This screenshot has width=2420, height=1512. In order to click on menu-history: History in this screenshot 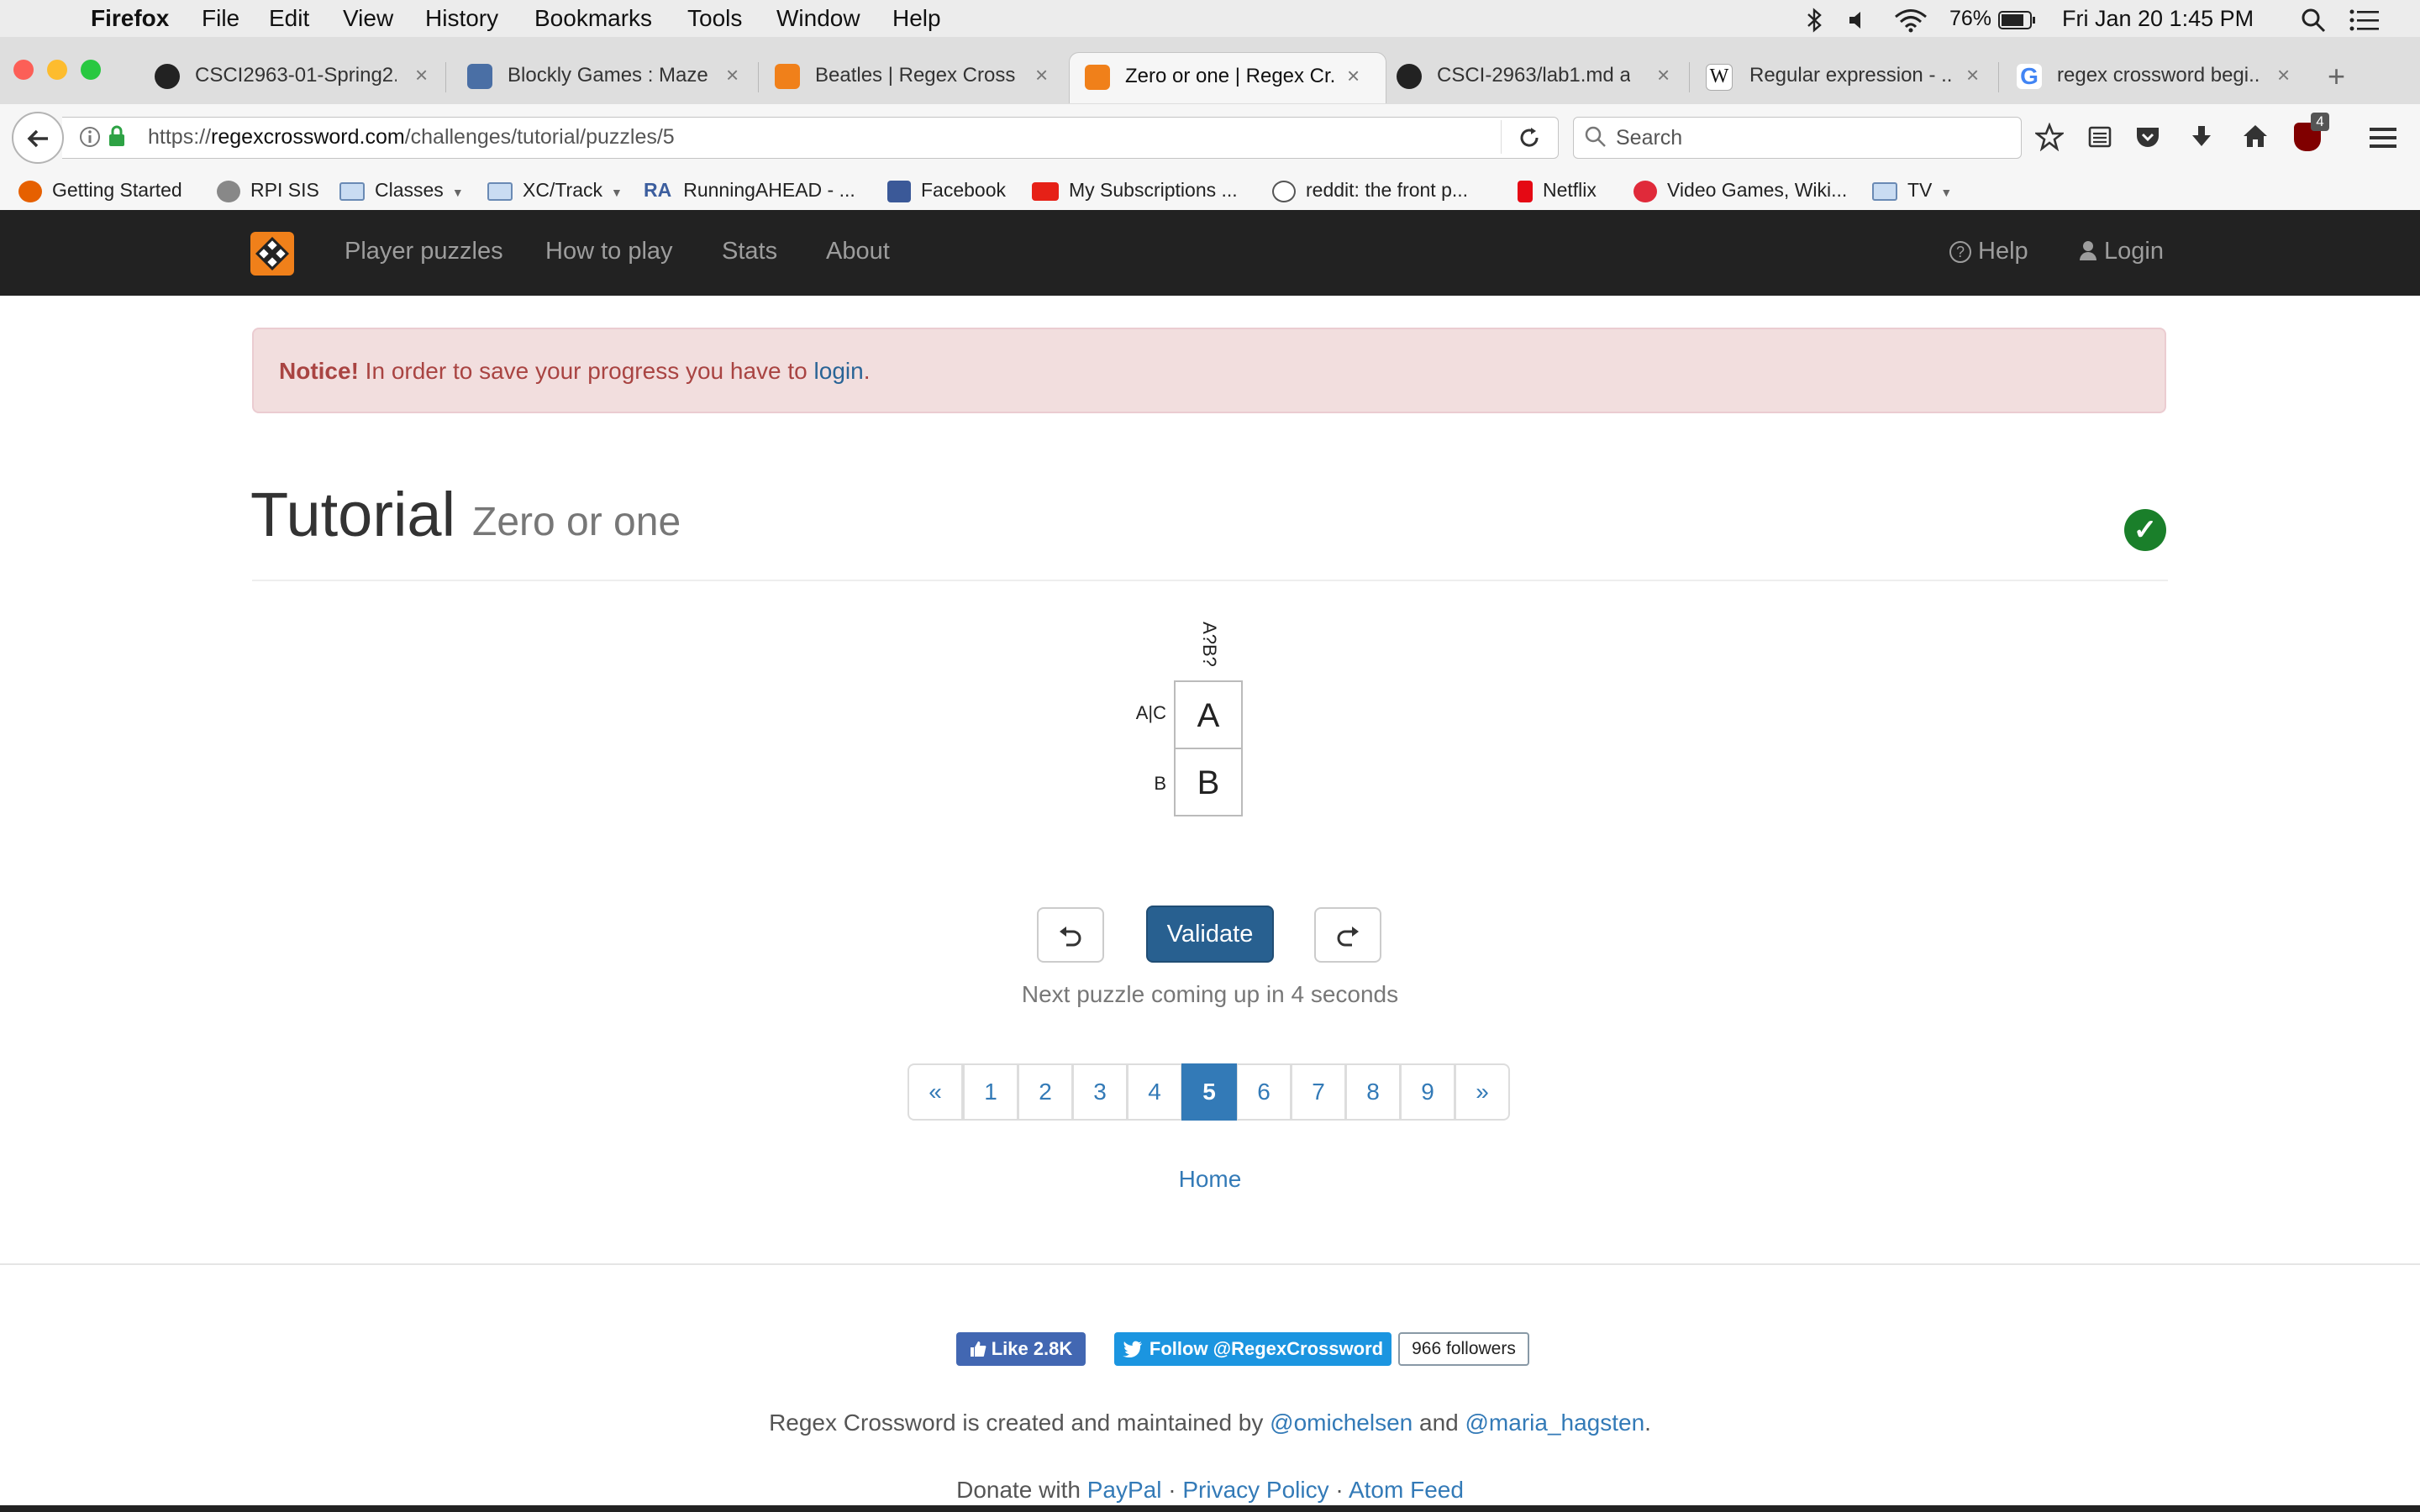, I will do `click(462, 18)`.